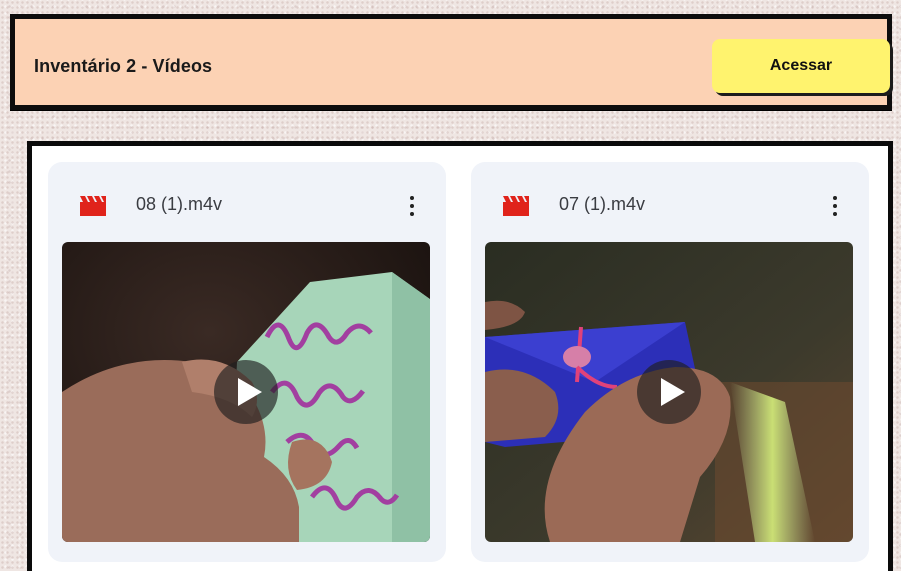 The image size is (901, 571). I want to click on video-file-name: 07 (1).m4v, so click(602, 204).